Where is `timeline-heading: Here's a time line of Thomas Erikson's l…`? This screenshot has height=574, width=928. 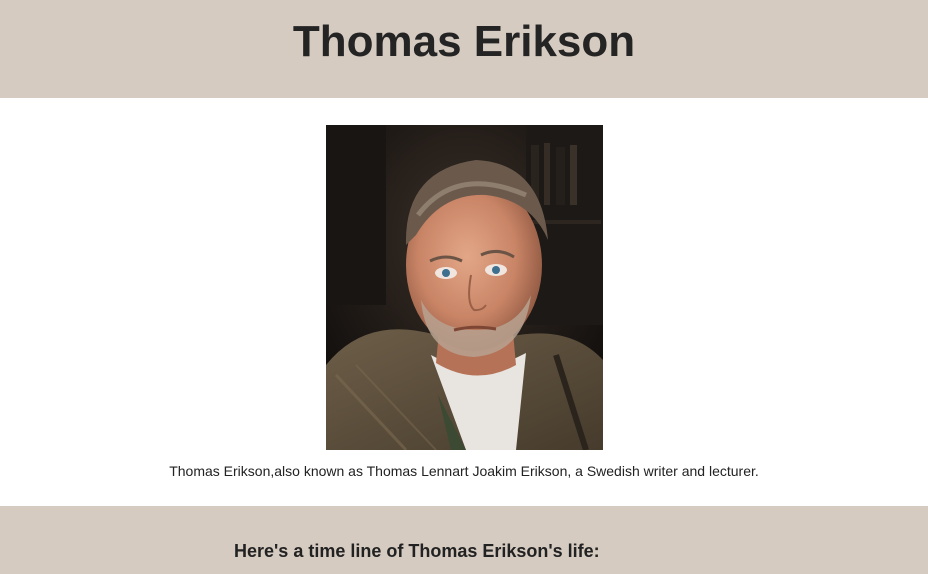 timeline-heading: Here's a time line of Thomas Erikson's l… is located at coordinates (417, 551).